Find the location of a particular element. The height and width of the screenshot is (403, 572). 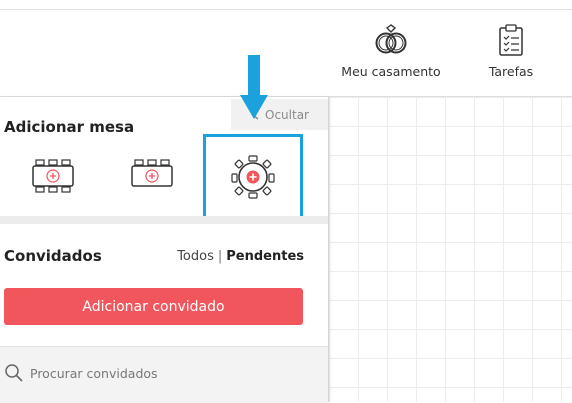

nav-item-tasks: Tarefas is located at coordinates (511, 51).